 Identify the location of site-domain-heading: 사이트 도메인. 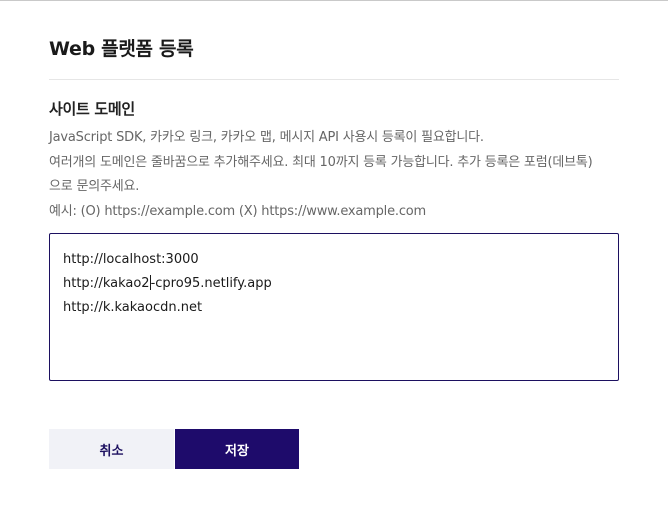
(92, 109).